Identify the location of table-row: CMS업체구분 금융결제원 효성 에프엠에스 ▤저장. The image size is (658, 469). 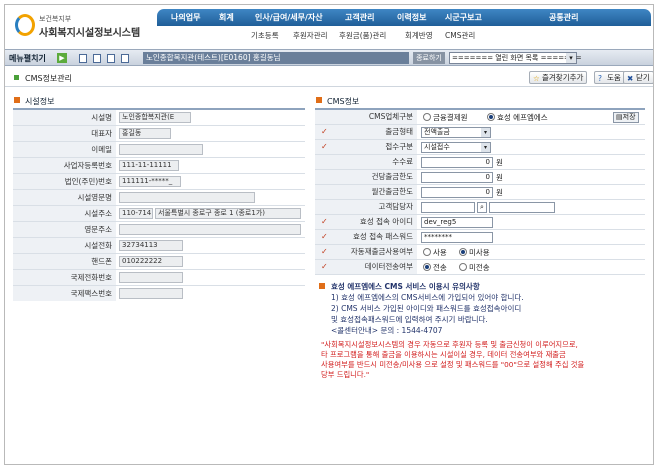
(480, 117).